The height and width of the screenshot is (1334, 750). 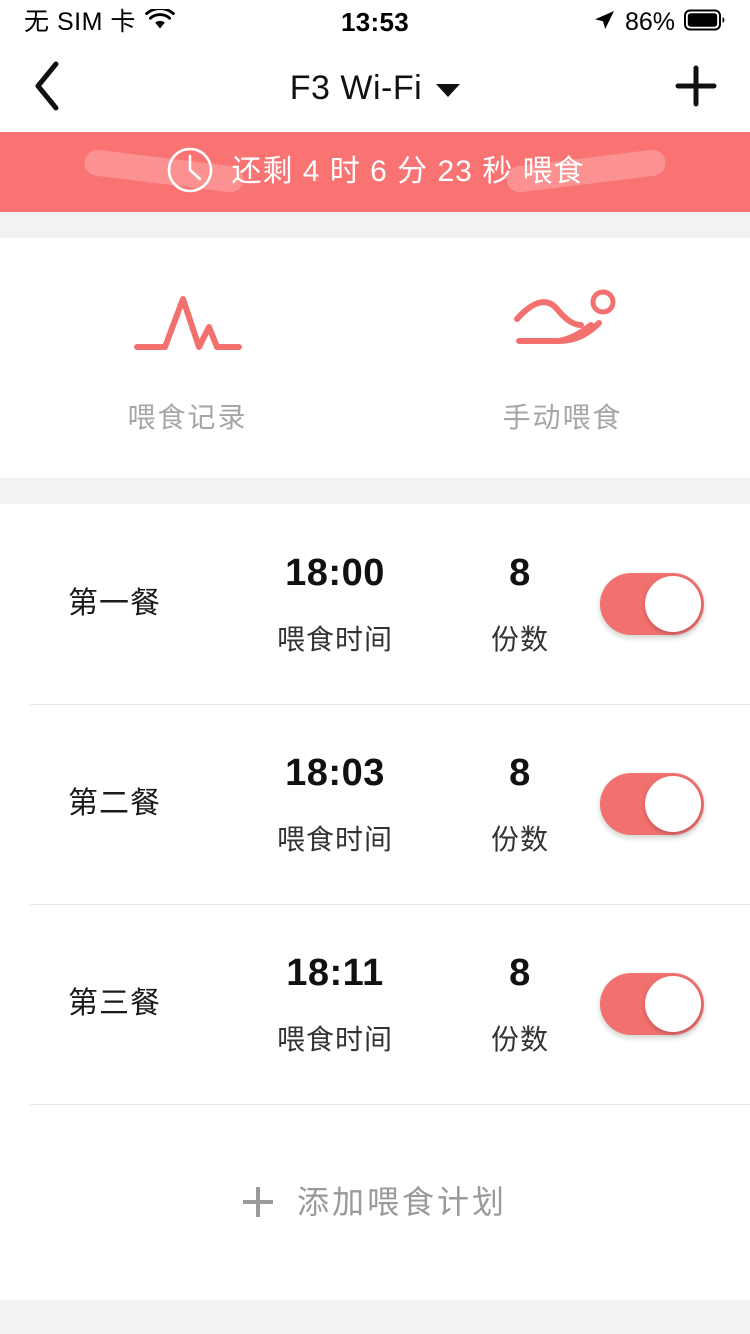 What do you see at coordinates (139, 21) in the screenshot?
I see `status-bar-left: 无 SIM 卡` at bounding box center [139, 21].